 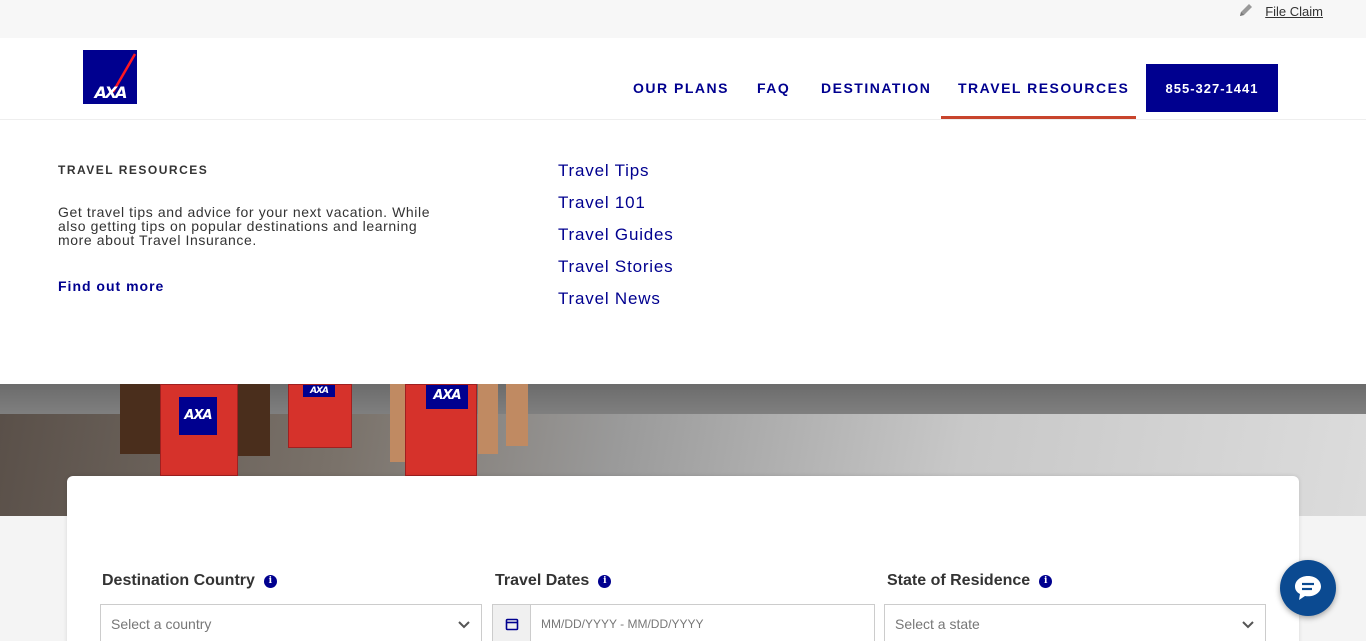 I want to click on destination-select: Select a country, so click(x=291, y=622).